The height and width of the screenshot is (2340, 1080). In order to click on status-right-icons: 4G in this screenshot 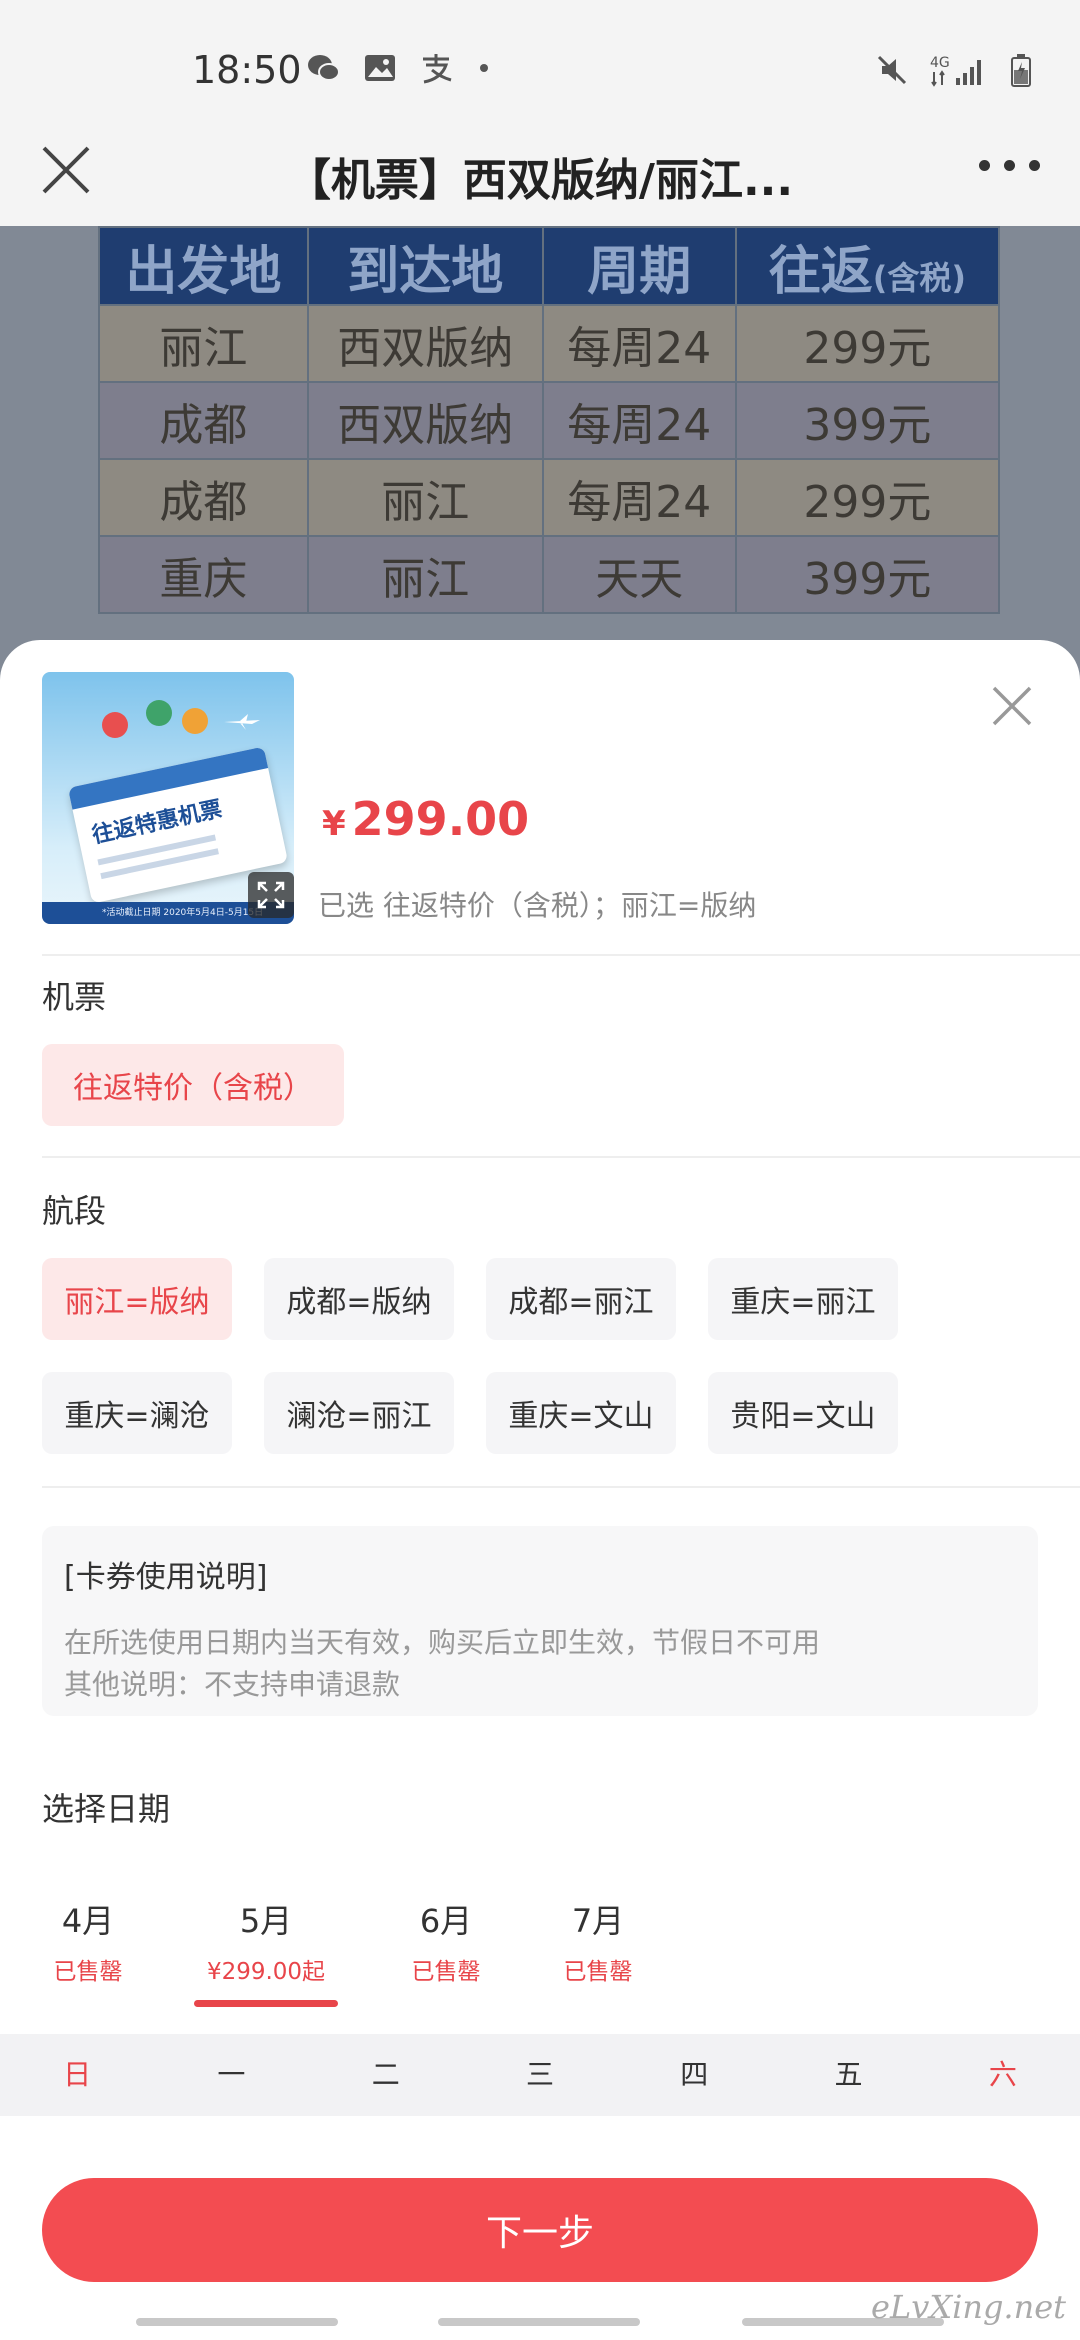, I will do `click(953, 72)`.